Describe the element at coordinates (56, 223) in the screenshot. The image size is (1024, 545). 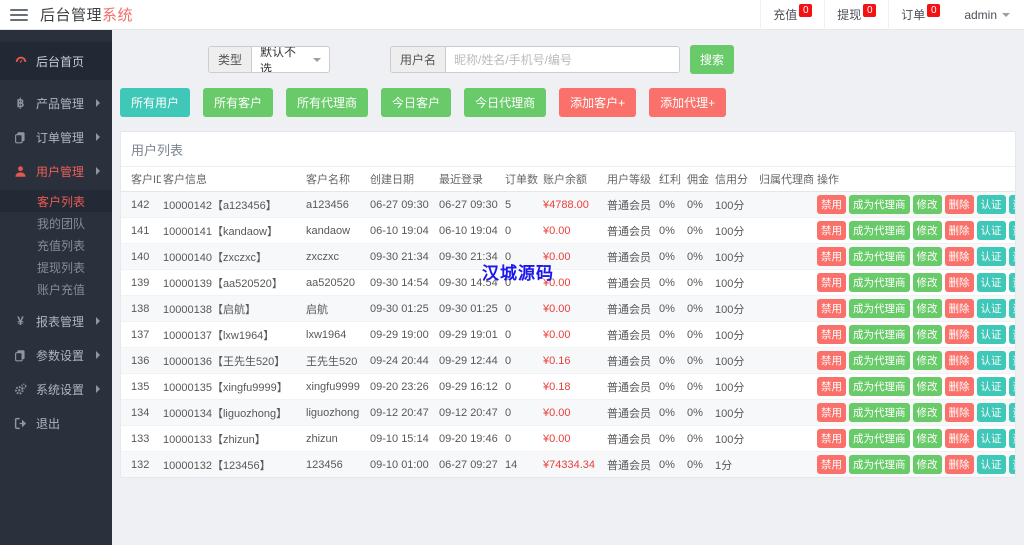
I see `sidebar-item-my-team: 我的团队` at that location.